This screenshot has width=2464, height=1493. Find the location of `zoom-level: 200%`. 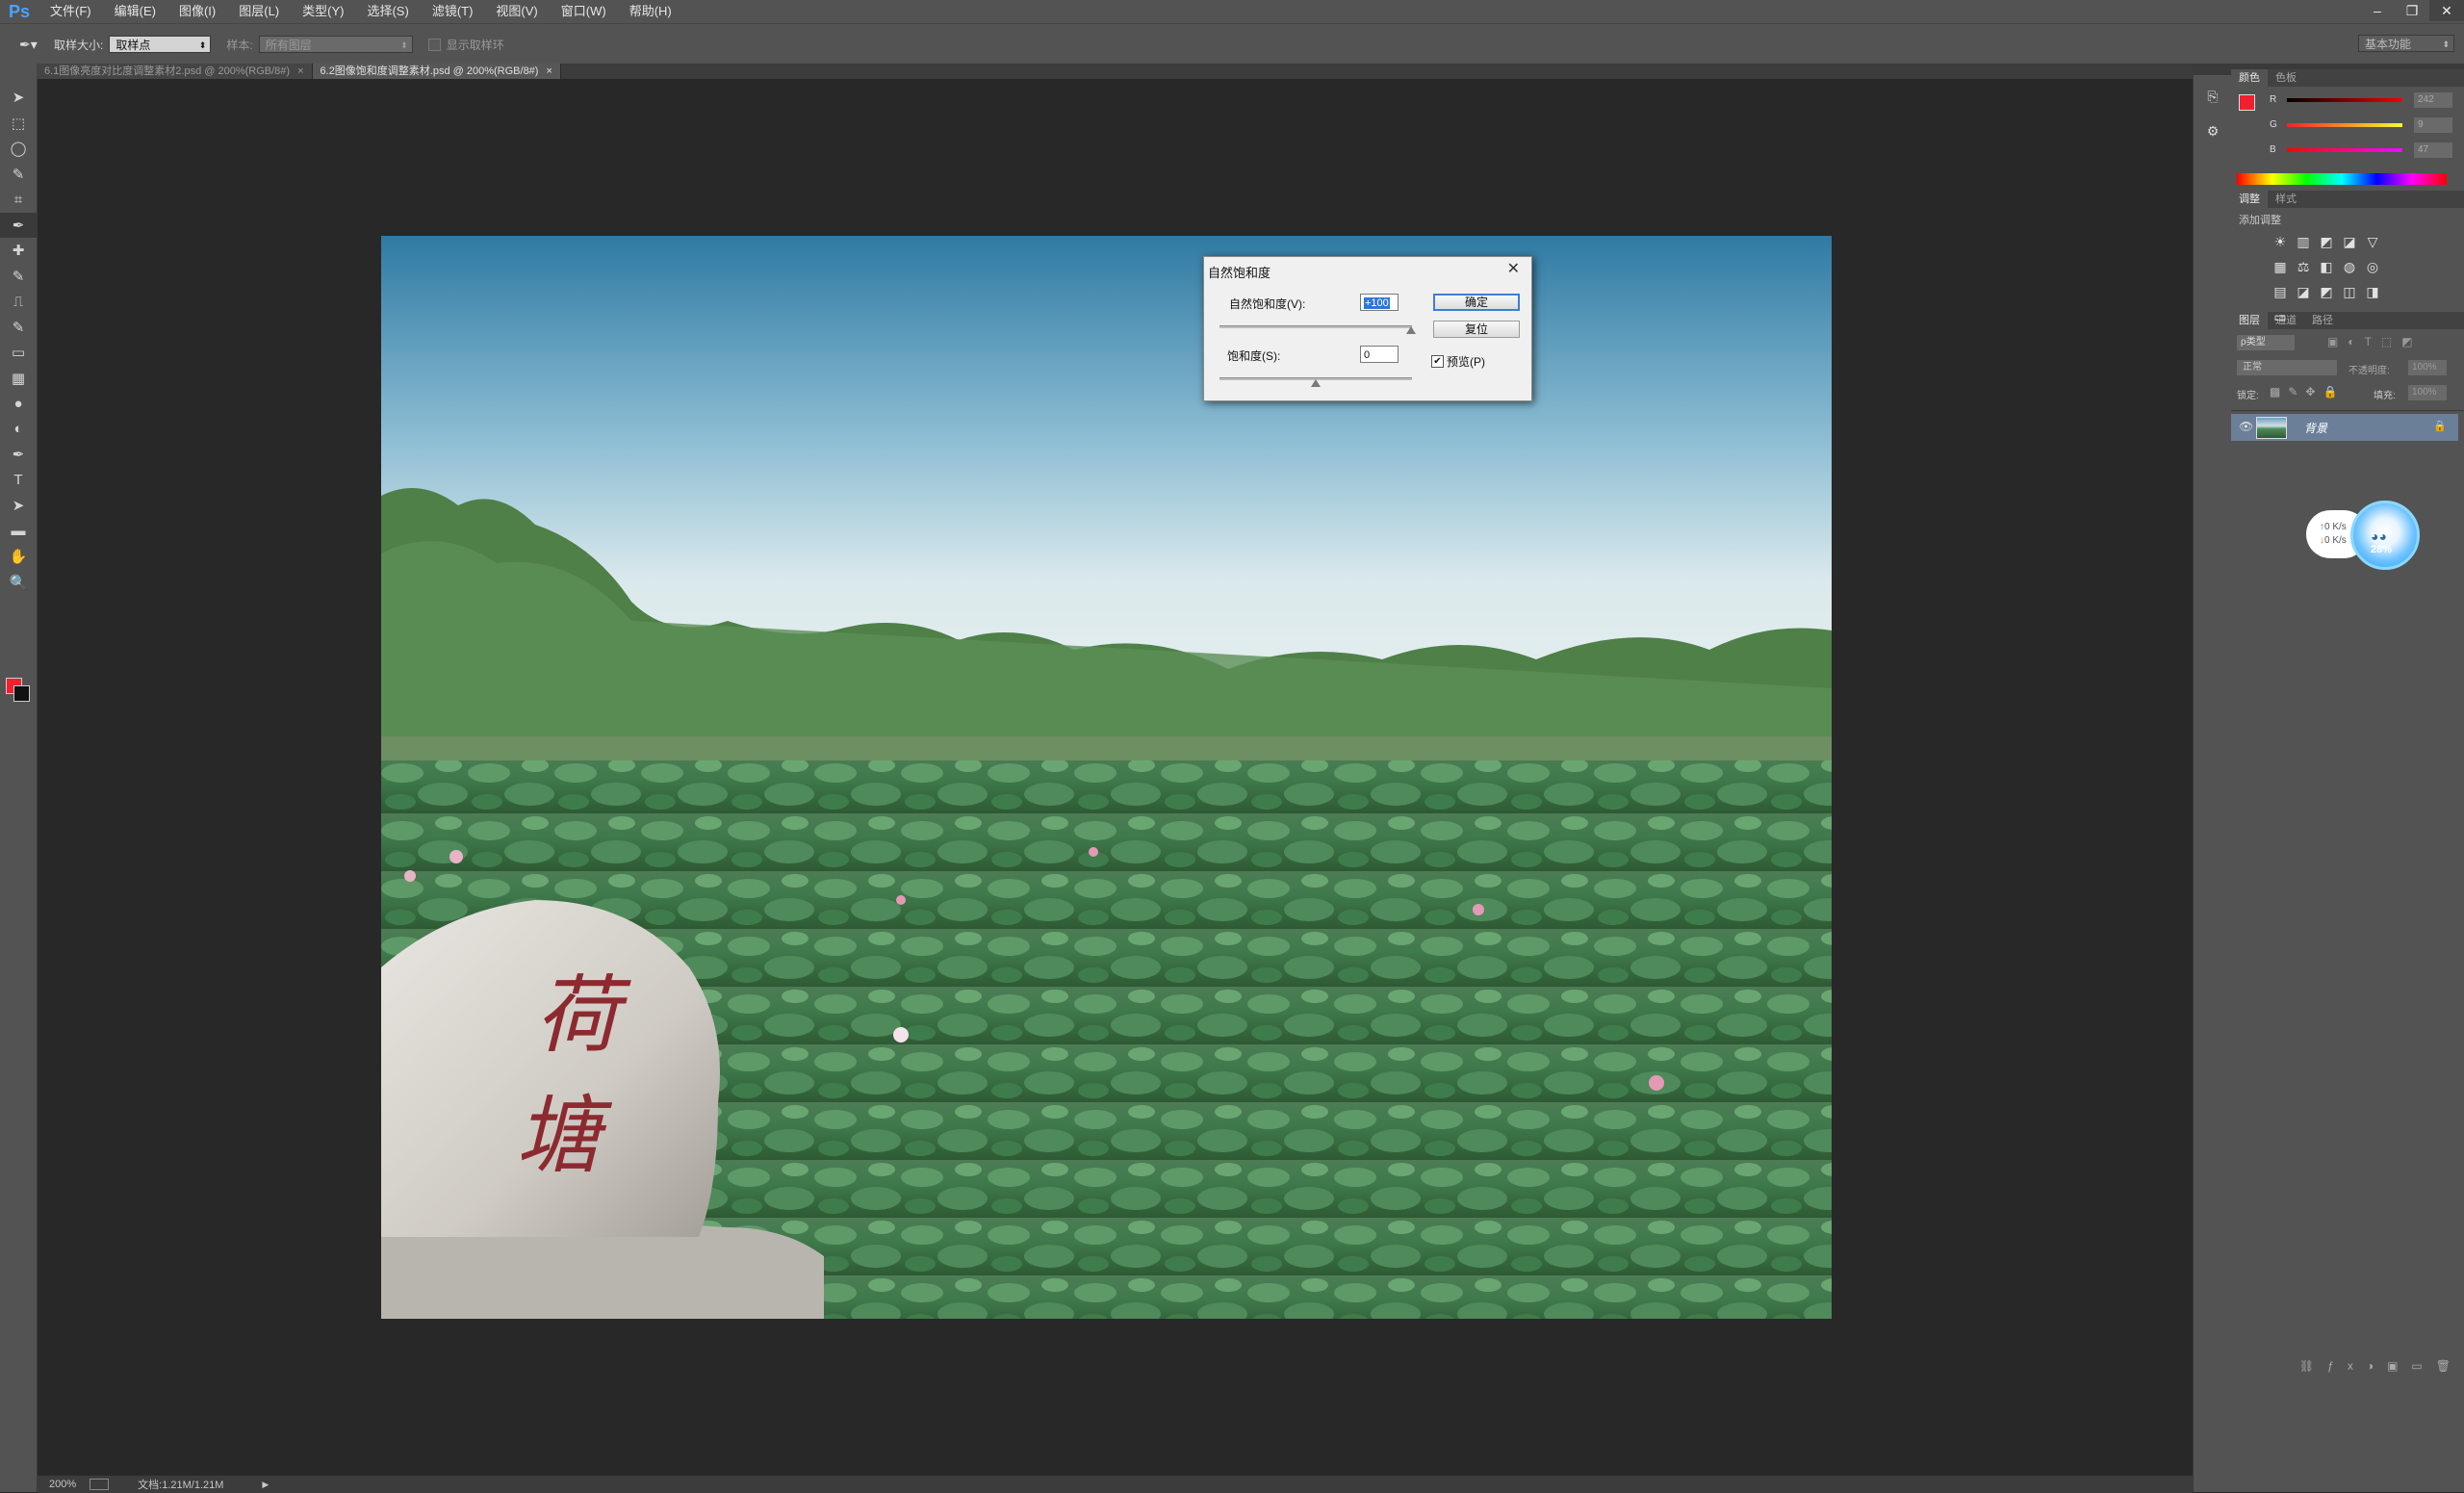

zoom-level: 200% is located at coordinates (62, 1485).